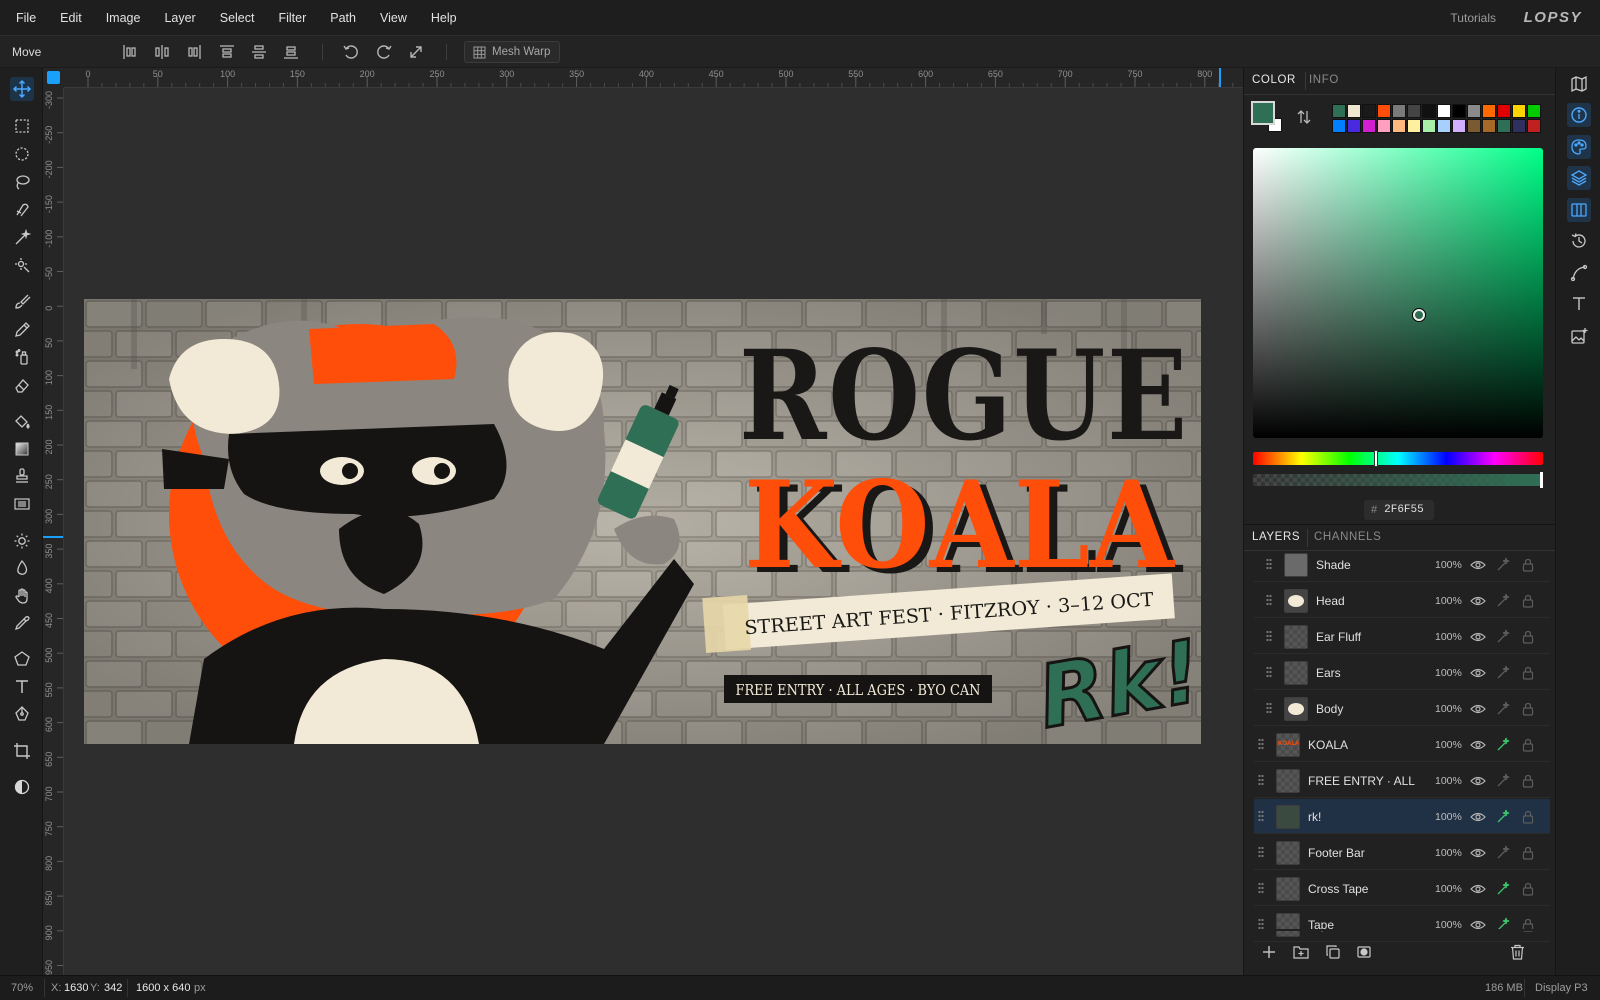 The image size is (1600, 1000). What do you see at coordinates (1301, 952) in the screenshot?
I see `new-group-icon` at bounding box center [1301, 952].